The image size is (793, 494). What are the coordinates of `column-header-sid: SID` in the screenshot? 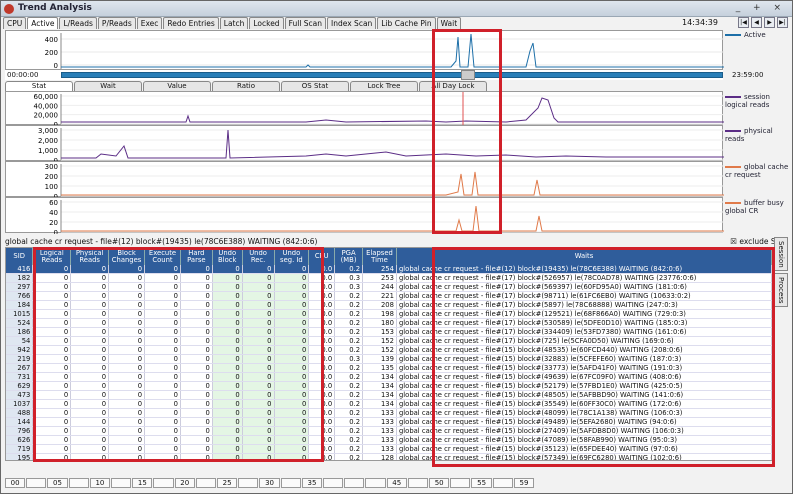 It's located at (20, 256).